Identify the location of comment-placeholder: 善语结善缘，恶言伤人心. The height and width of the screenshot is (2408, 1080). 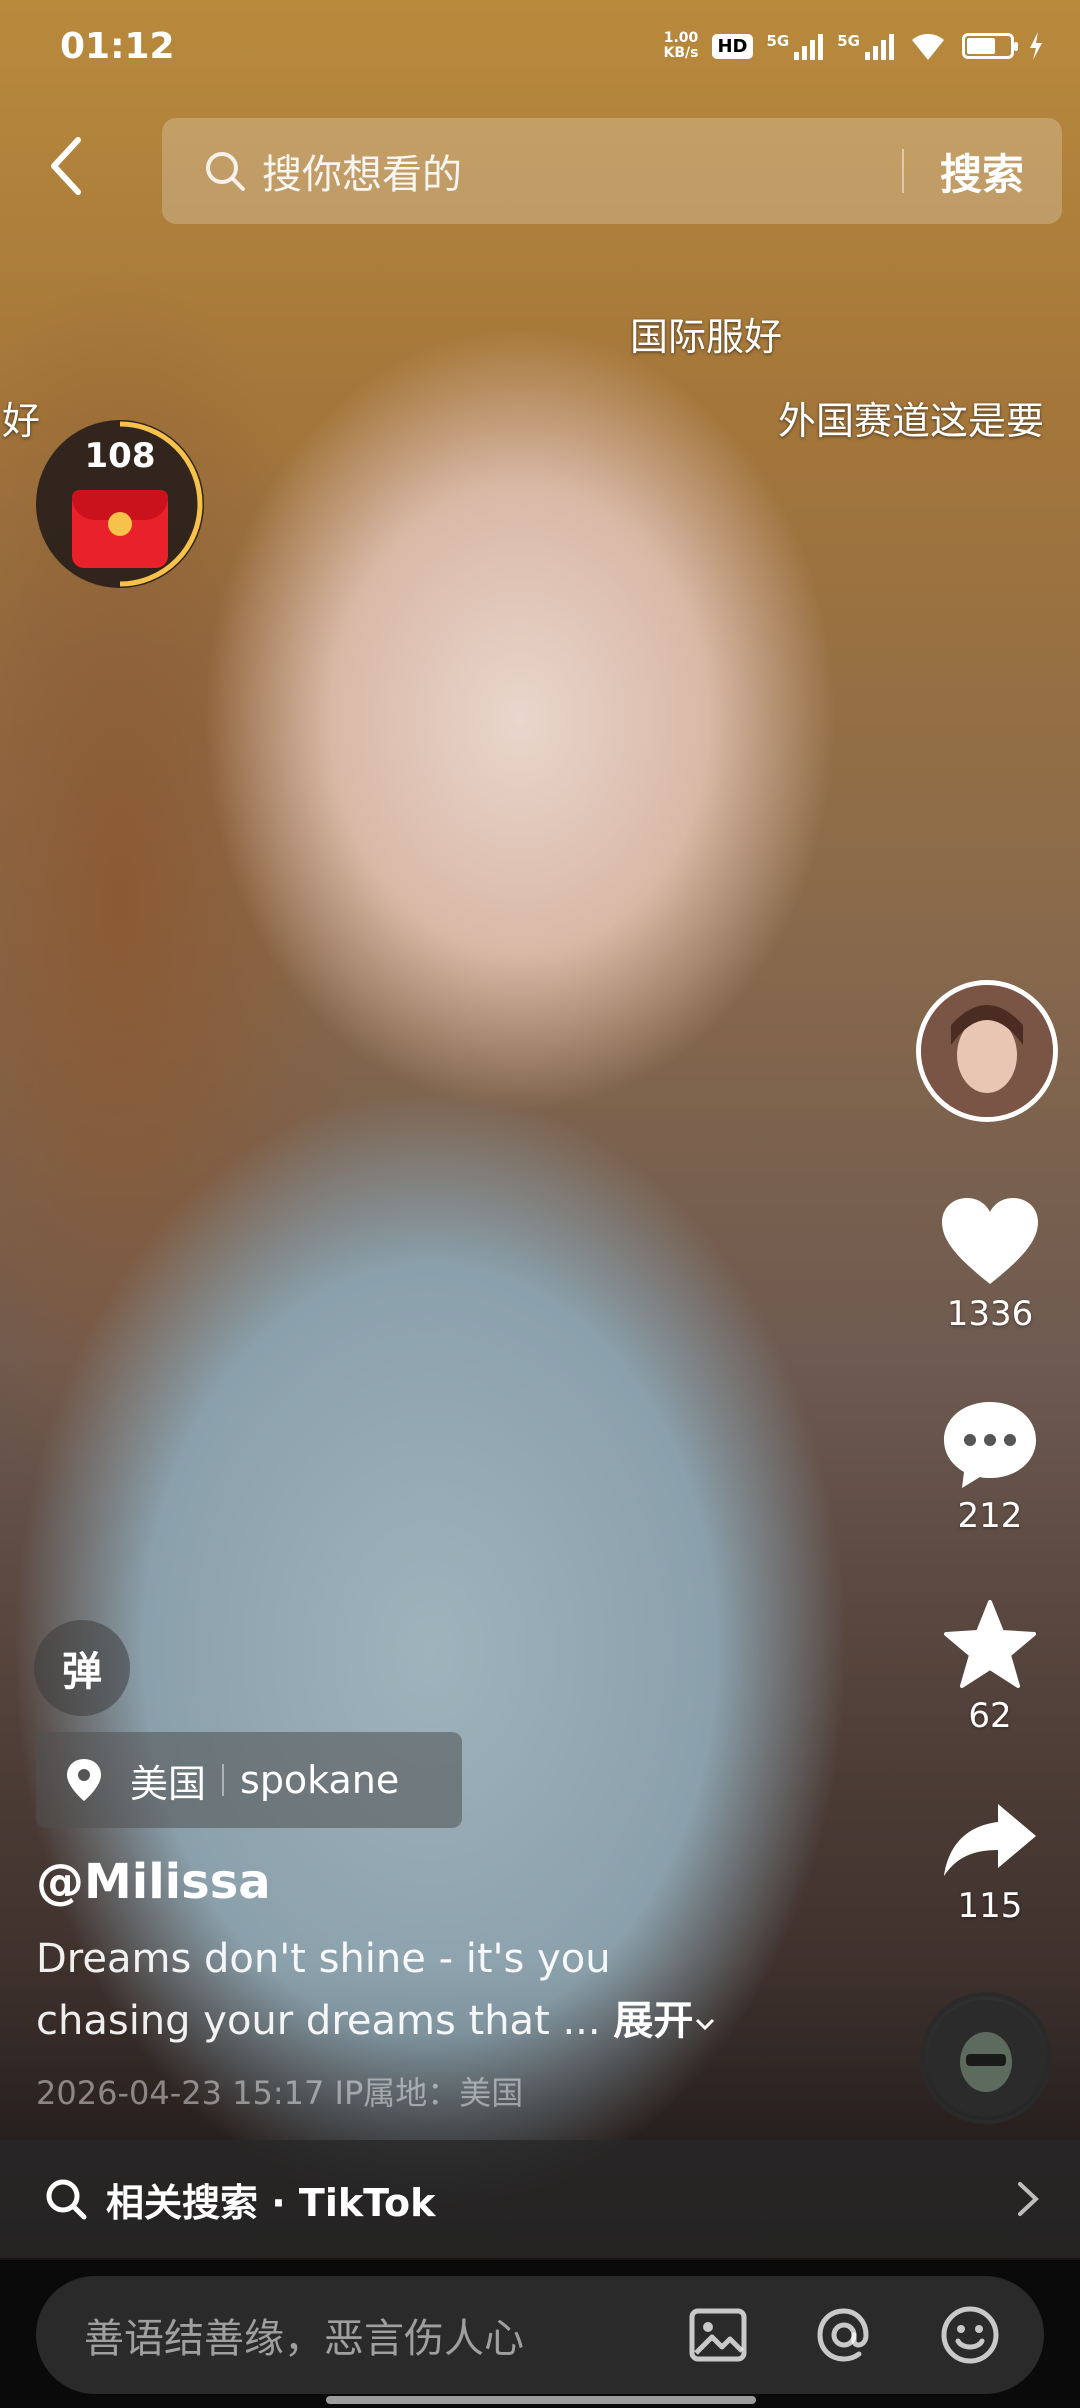
(304, 2339).